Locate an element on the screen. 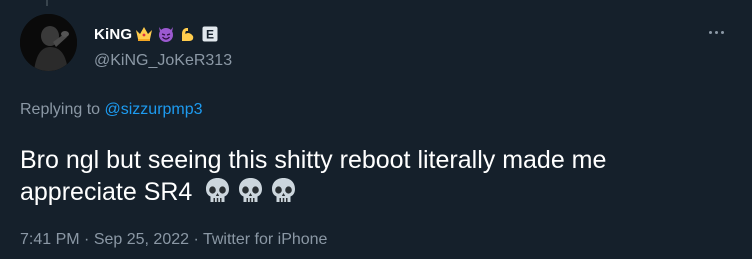 The height and width of the screenshot is (259, 752). tweet-date-link: Sep 25, 2022 is located at coordinates (141, 239).